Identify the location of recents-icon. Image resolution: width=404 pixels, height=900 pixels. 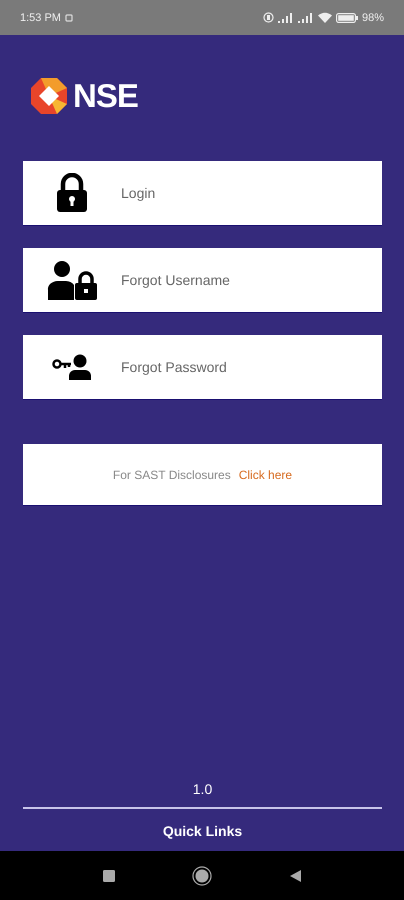
(109, 875).